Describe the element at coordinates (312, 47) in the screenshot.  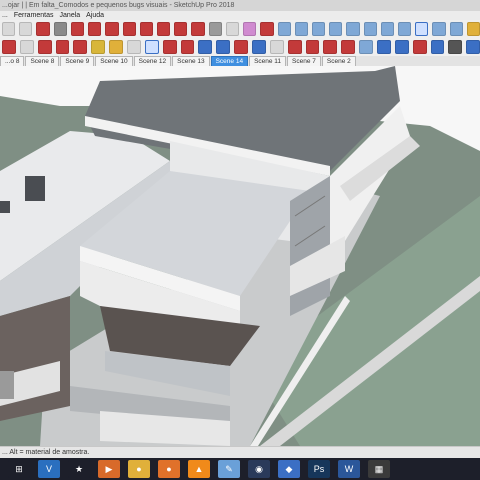
I see `components-icon` at that location.